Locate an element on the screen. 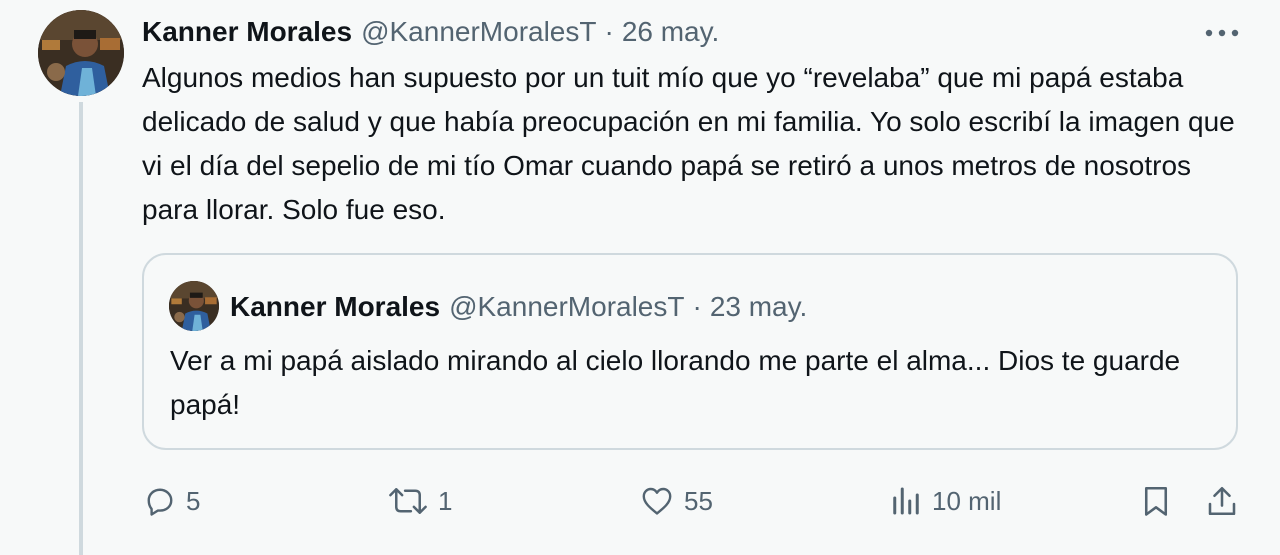  retweet-count: 1 is located at coordinates (445, 500).